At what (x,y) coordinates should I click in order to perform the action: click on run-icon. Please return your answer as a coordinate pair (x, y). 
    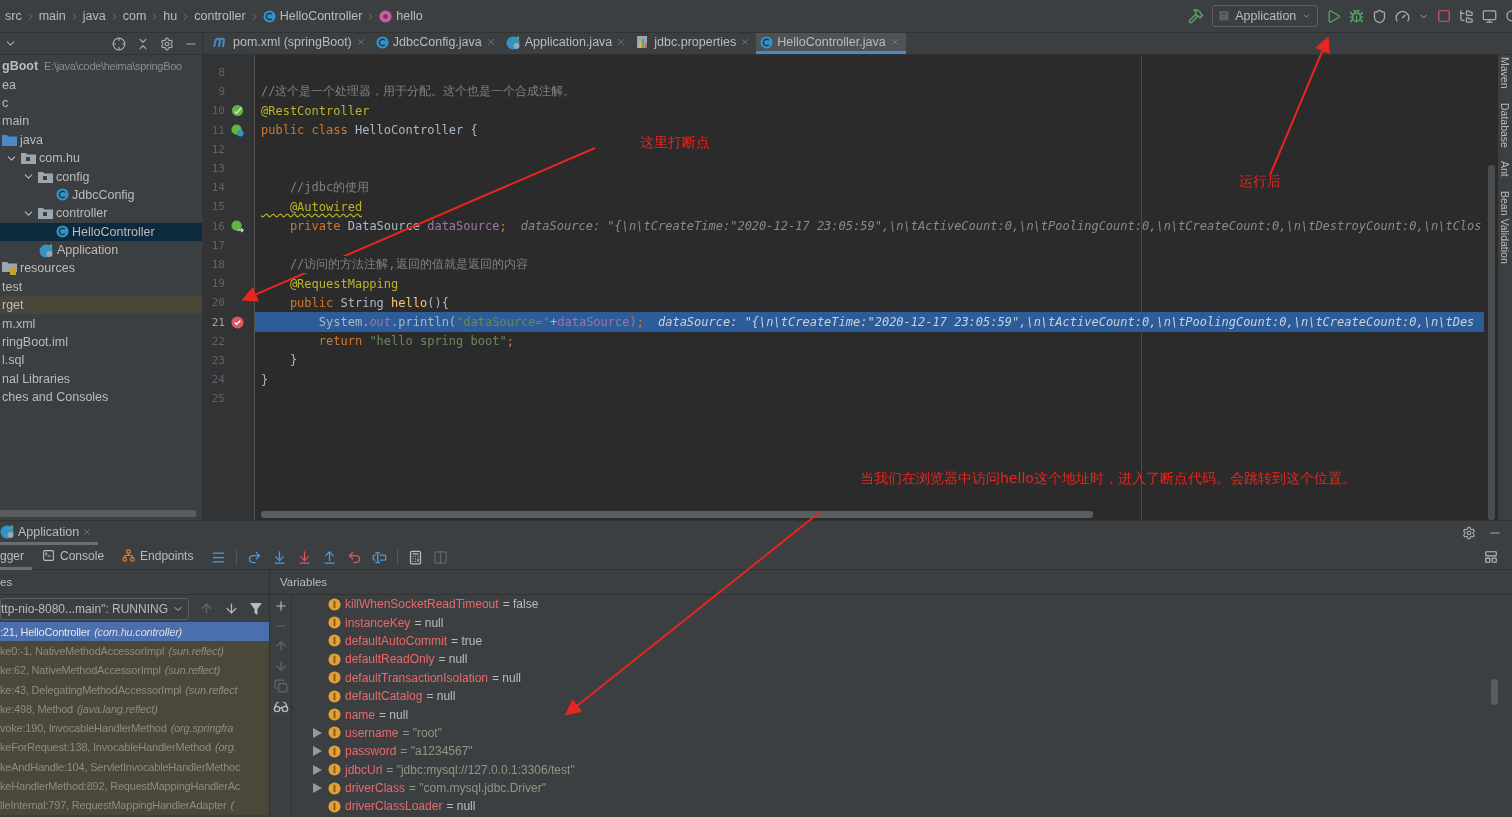
    Looking at the image, I should click on (1333, 16).